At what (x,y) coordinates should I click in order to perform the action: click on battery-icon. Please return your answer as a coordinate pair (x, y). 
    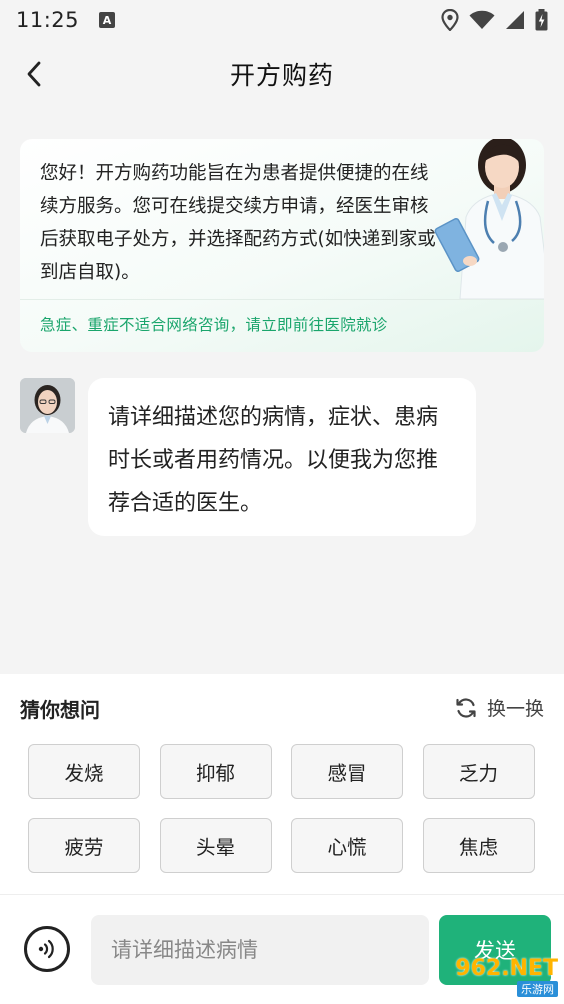
    Looking at the image, I should click on (541, 20).